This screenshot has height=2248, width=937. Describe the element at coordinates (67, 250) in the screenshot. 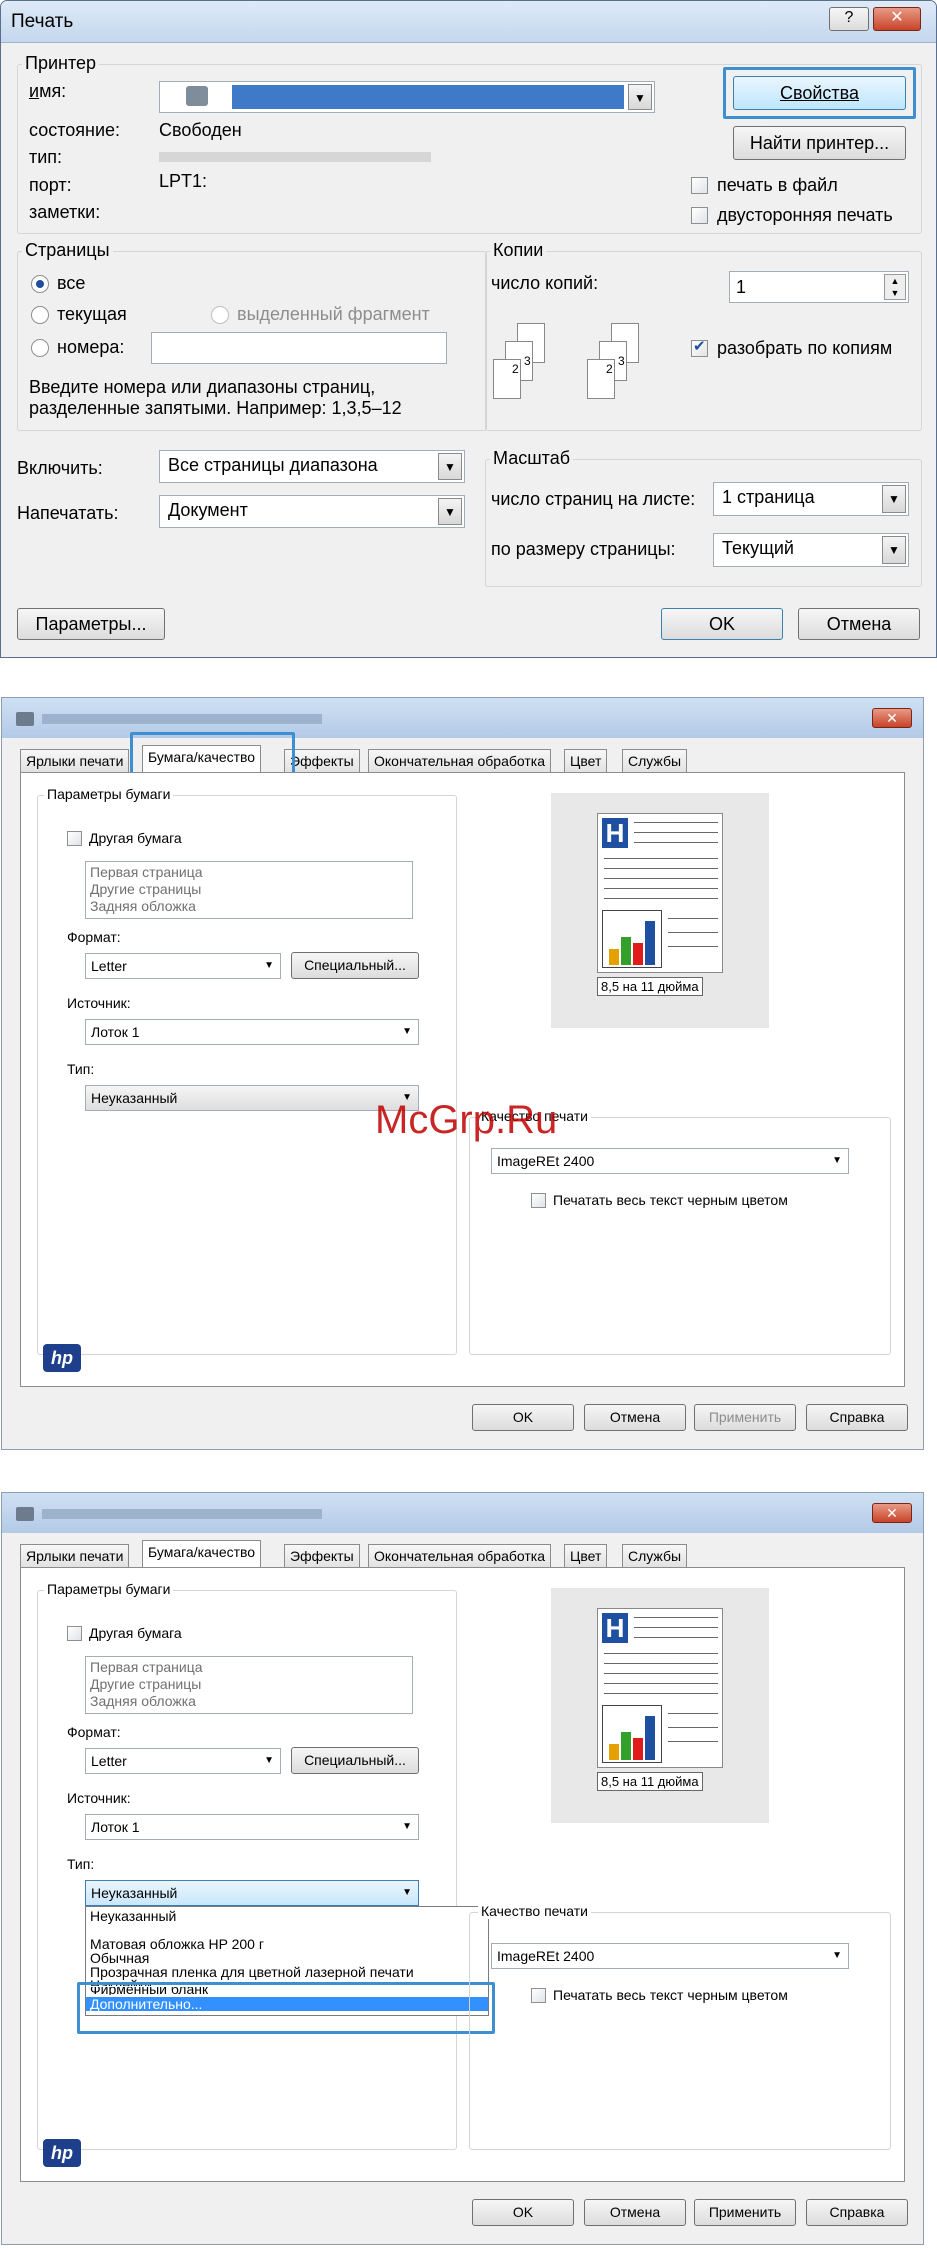

I see `pages-group-label: Страницы` at that location.